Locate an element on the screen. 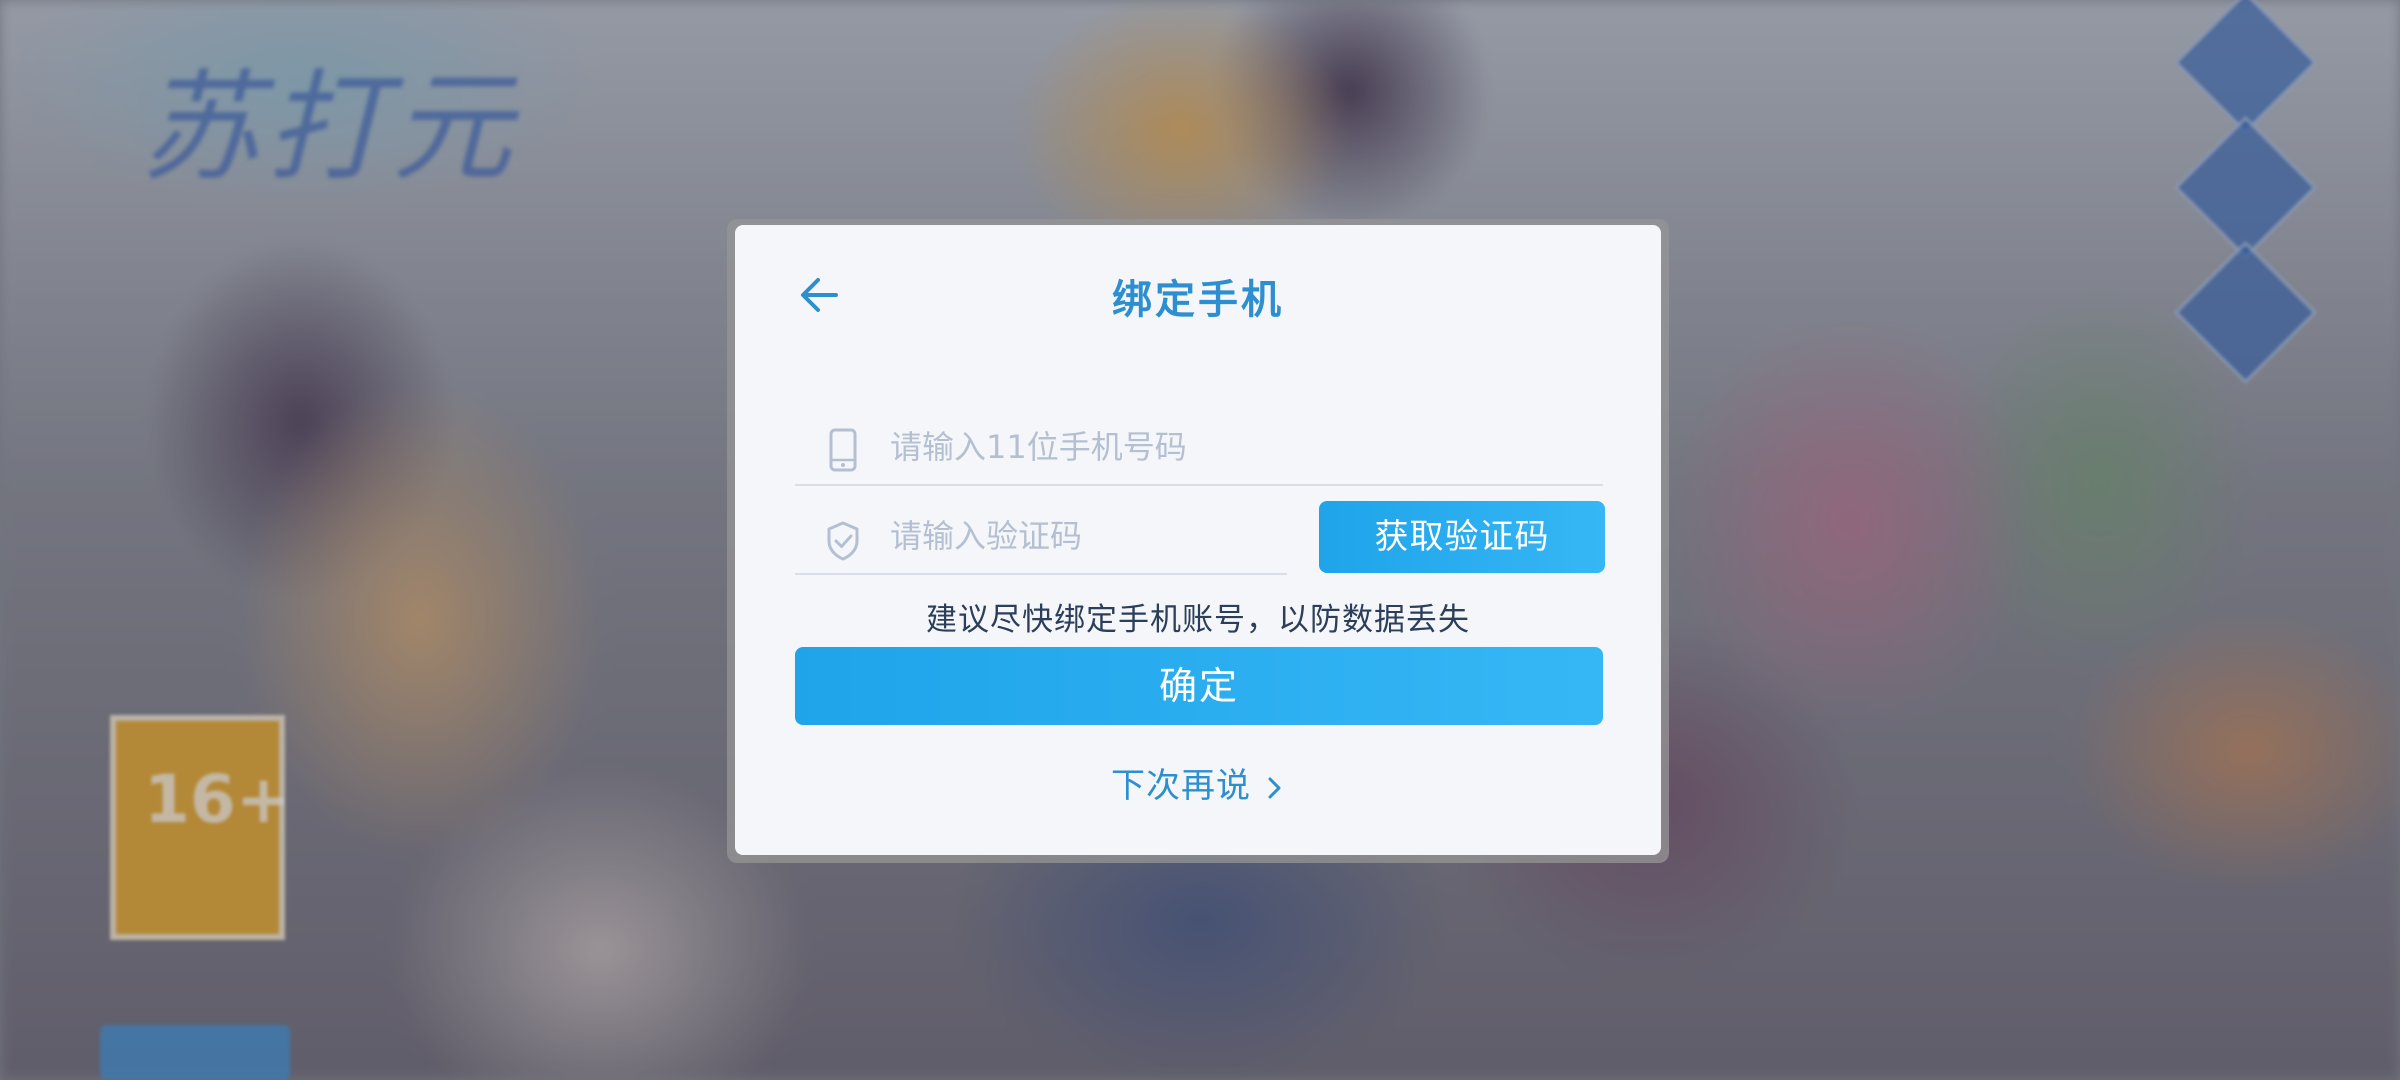  skip-later-link: 下次再说 is located at coordinates (1198, 782).